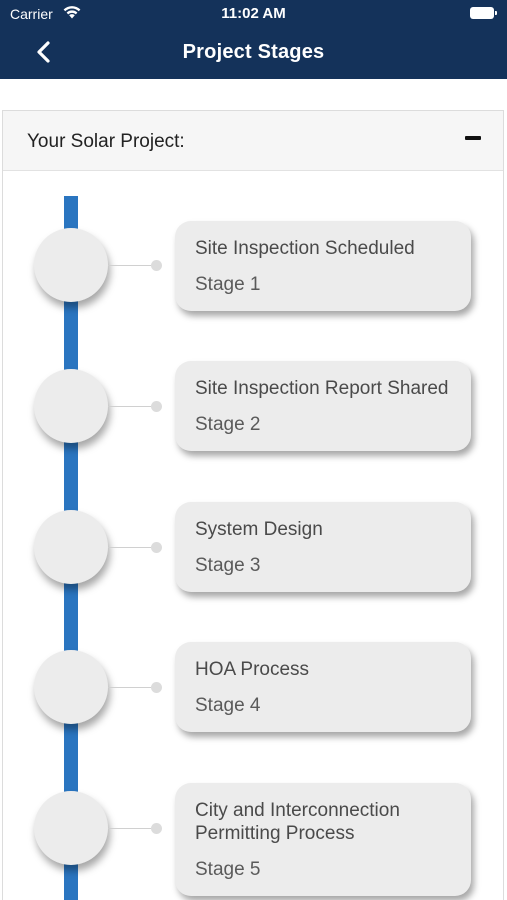 The width and height of the screenshot is (507, 900). I want to click on panel-header: Your Solar Project:, so click(253, 141).